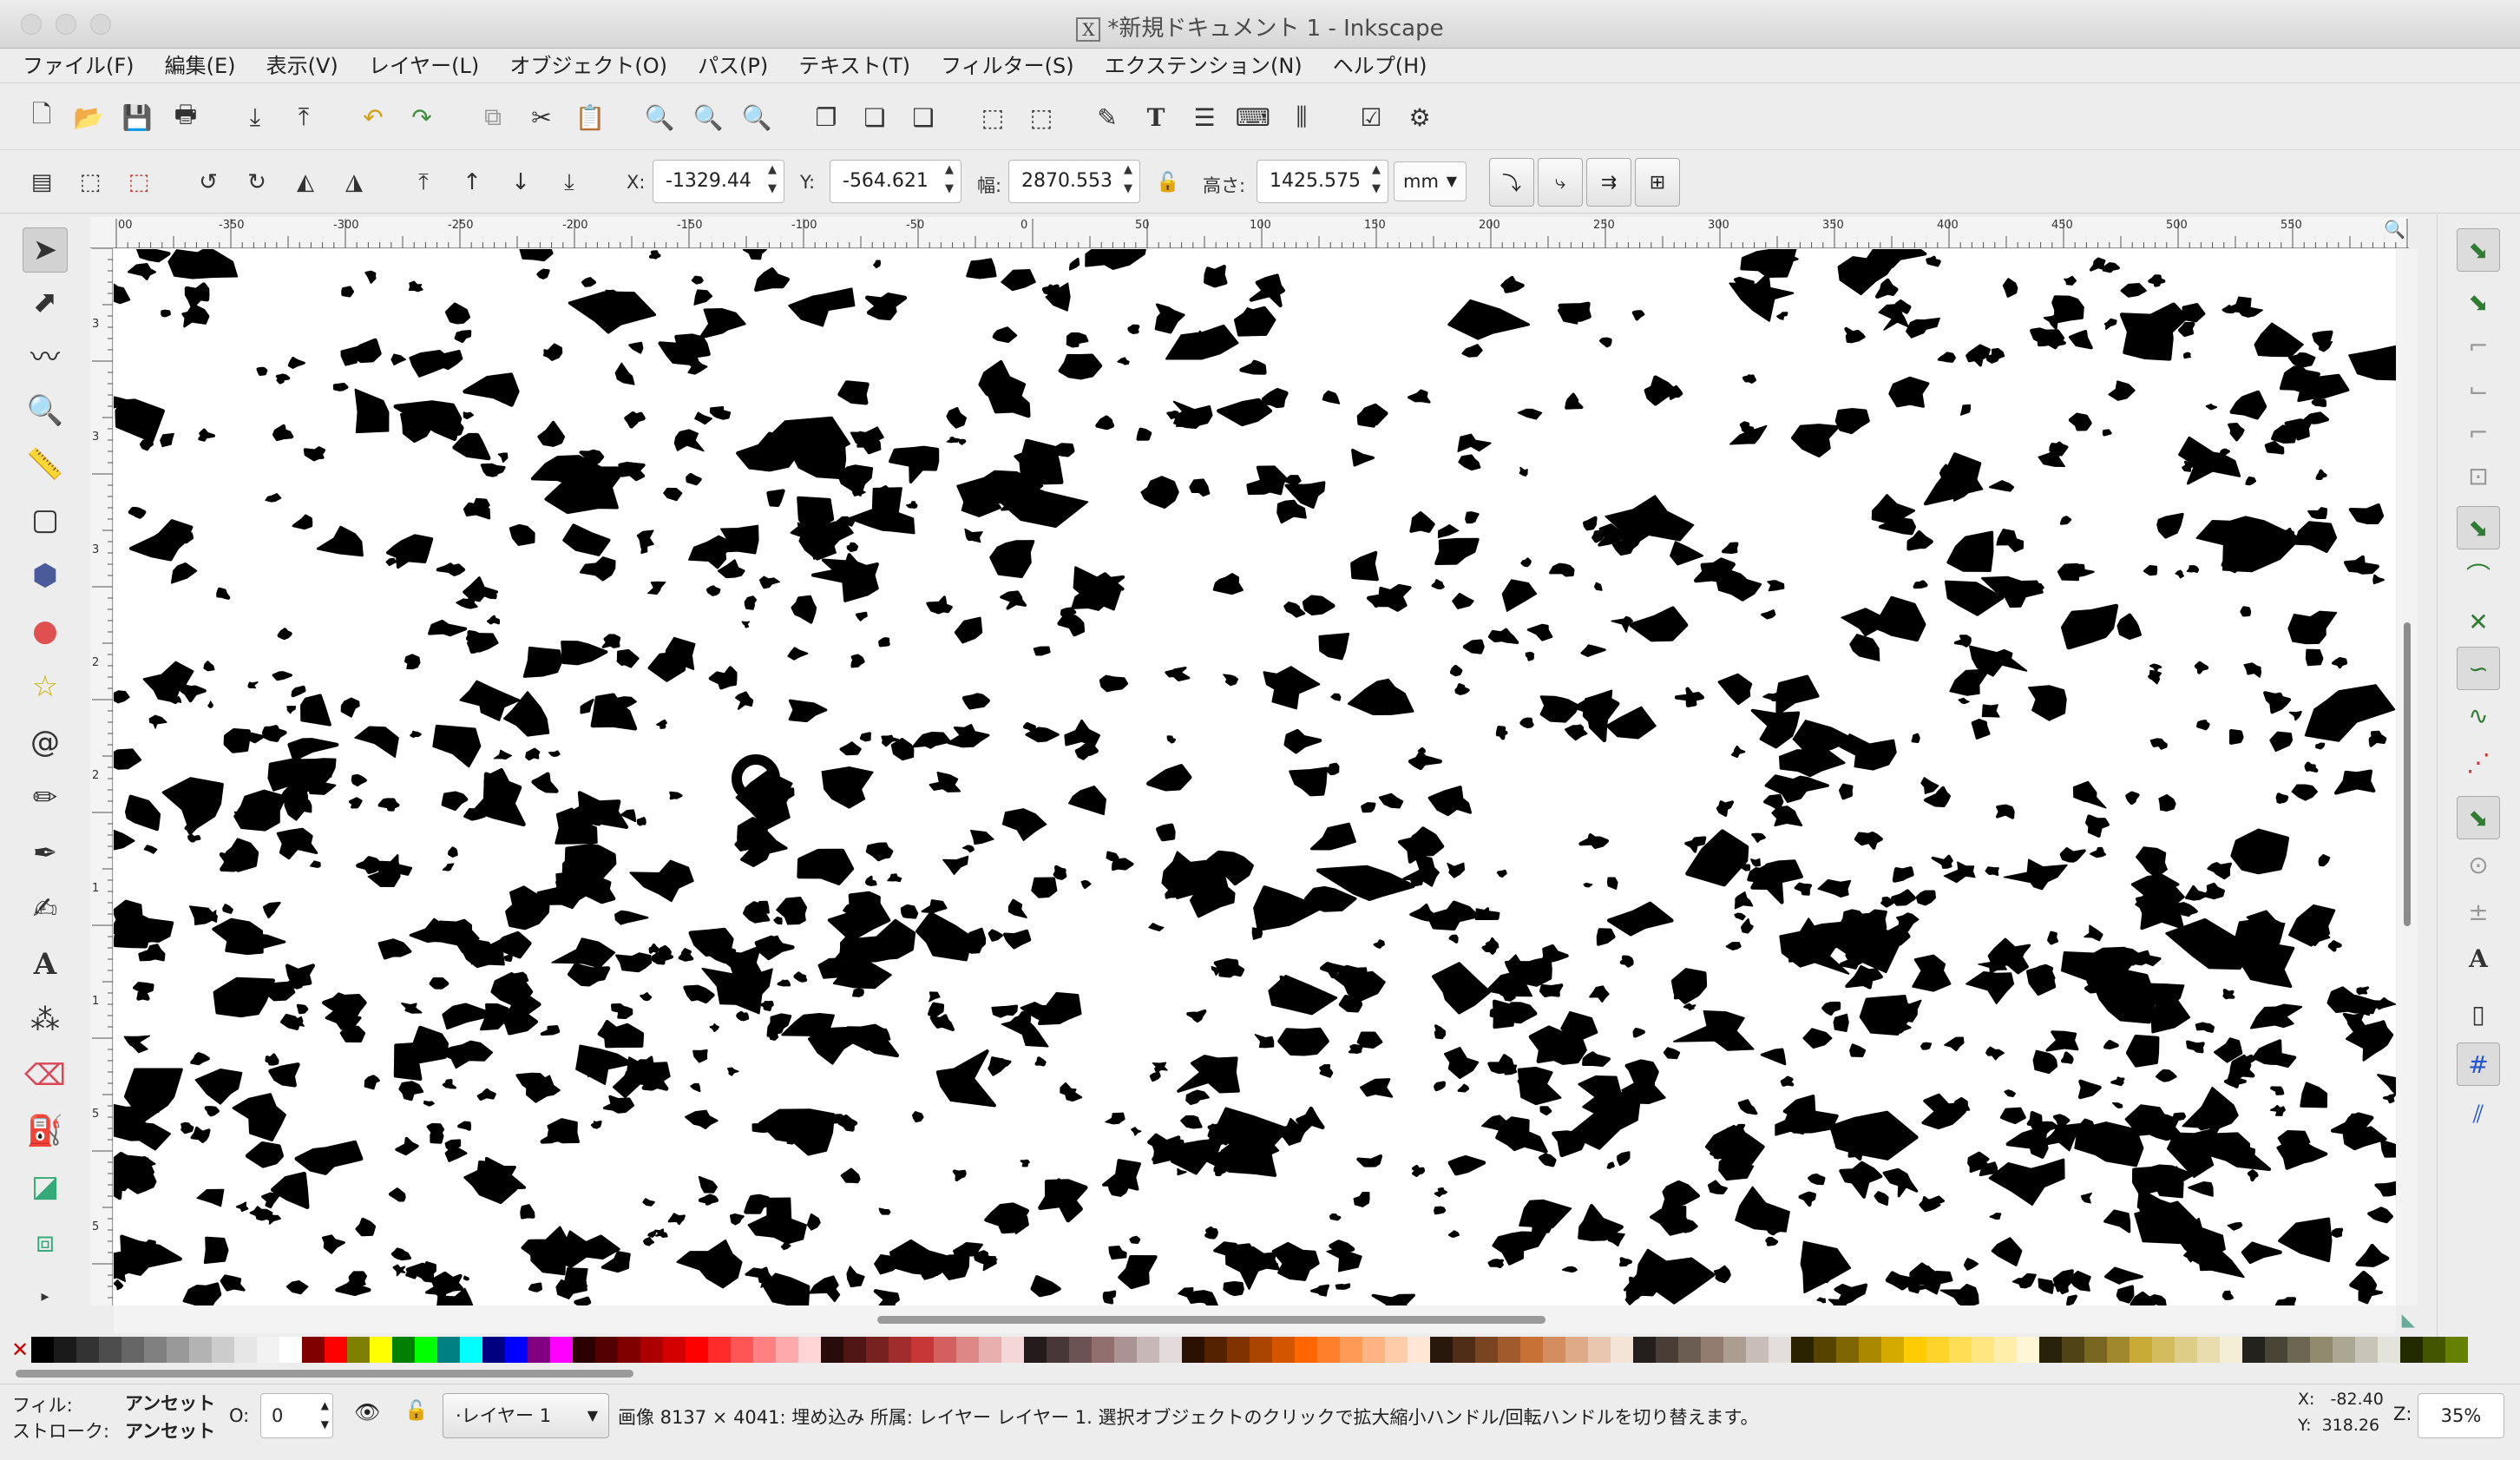  What do you see at coordinates (45, 854) in the screenshot?
I see `pen-icon: ✒` at bounding box center [45, 854].